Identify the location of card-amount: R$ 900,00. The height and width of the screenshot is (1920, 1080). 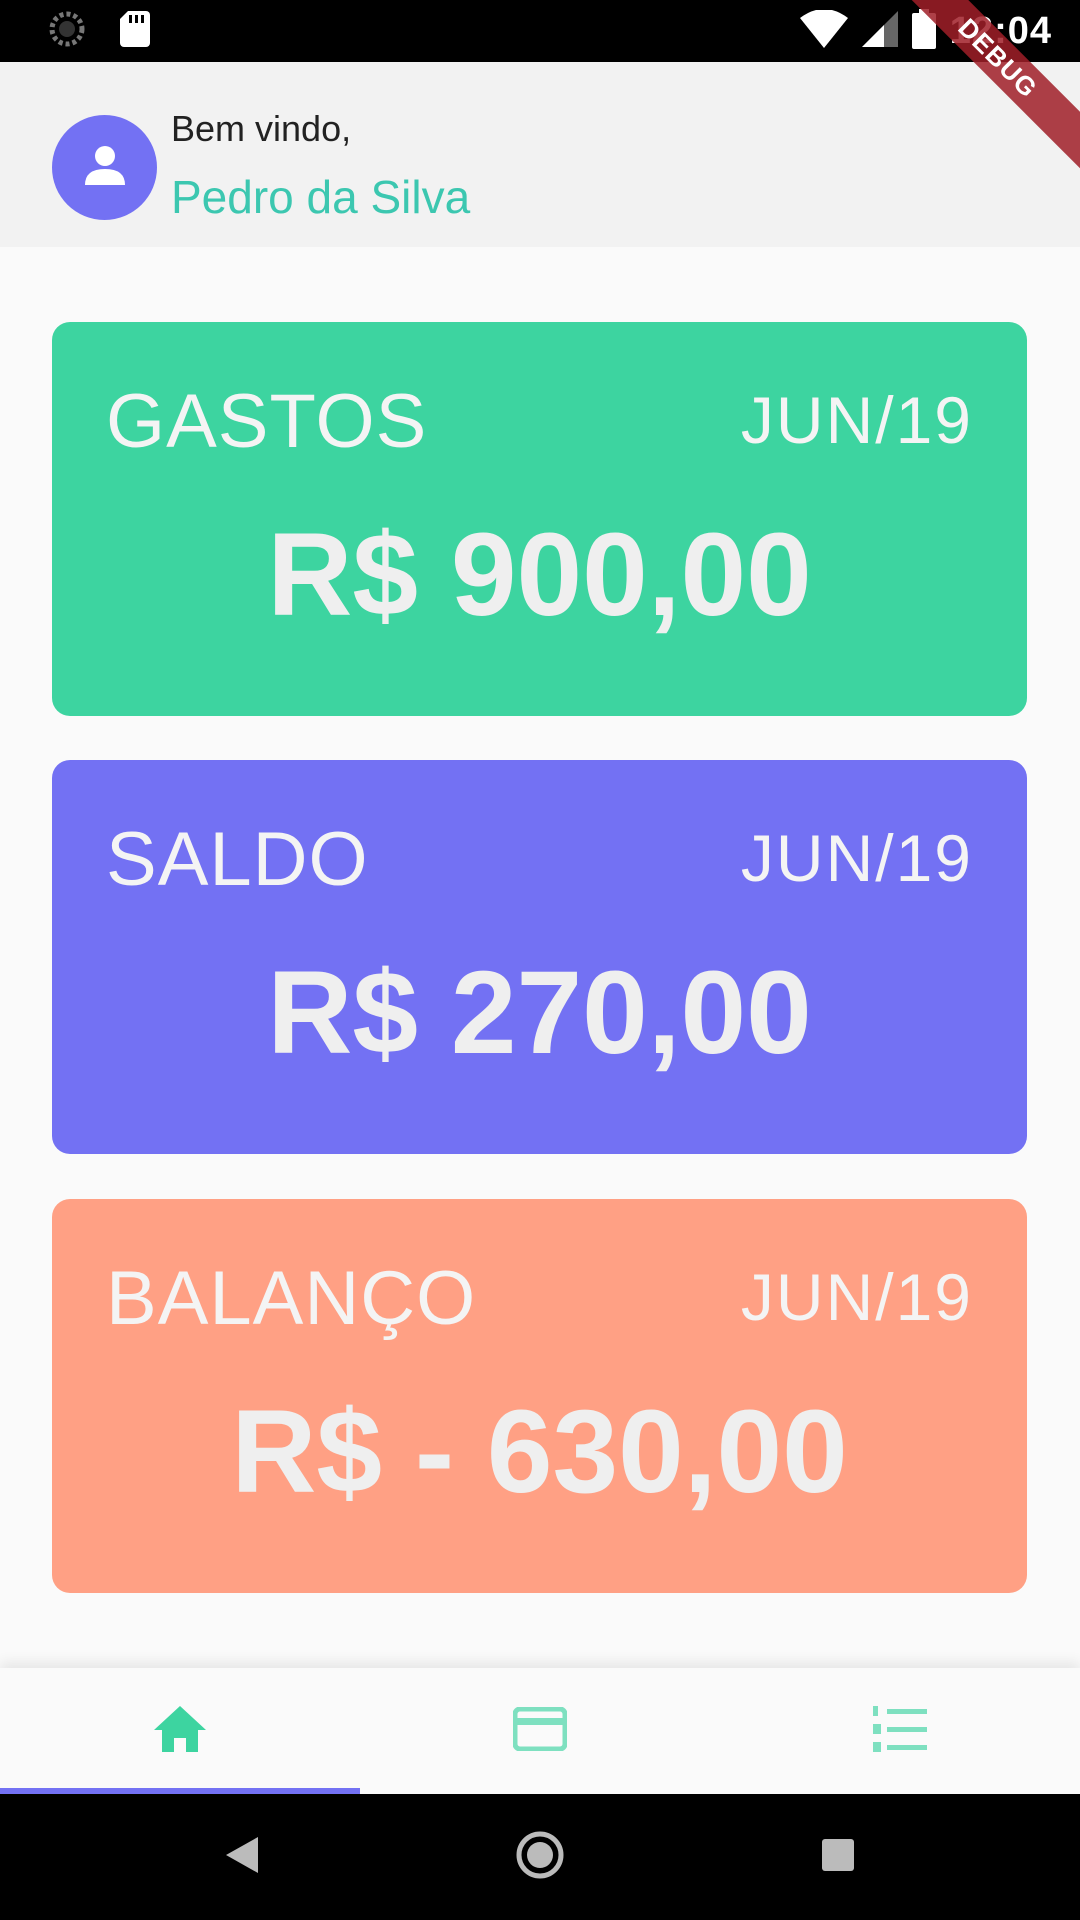
(539, 575).